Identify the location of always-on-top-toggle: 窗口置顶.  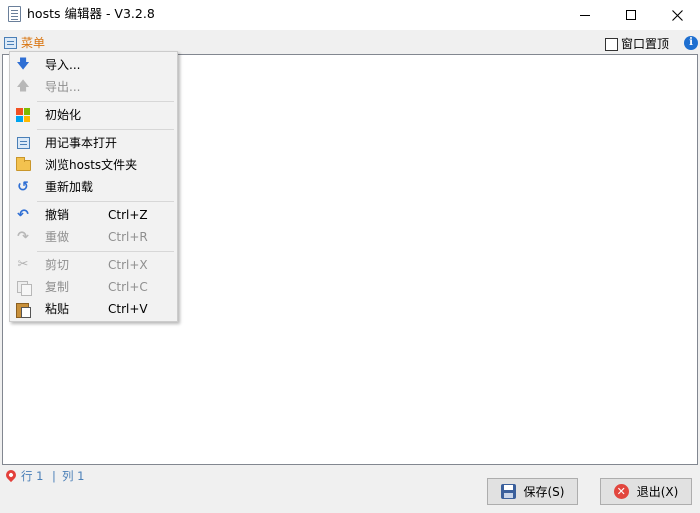
(637, 44).